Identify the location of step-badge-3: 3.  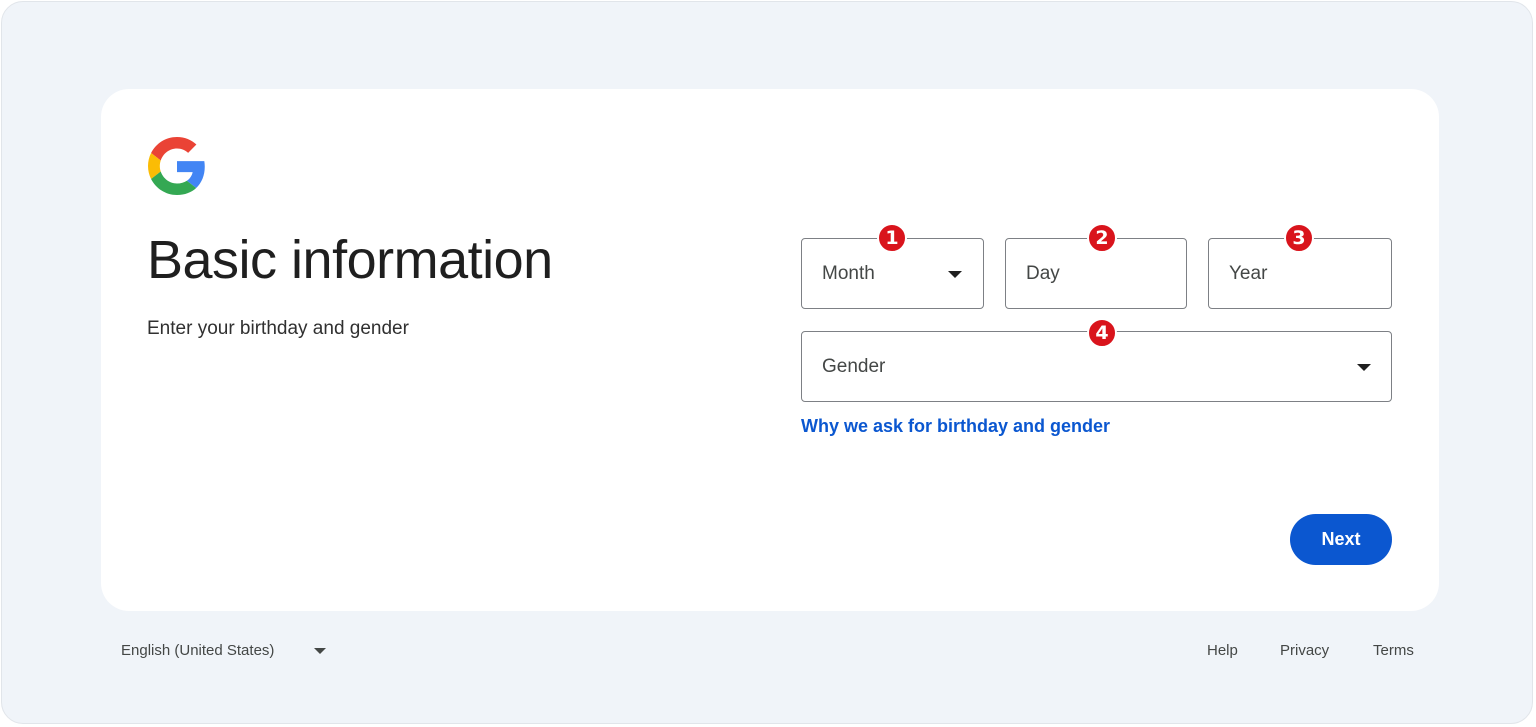
(1299, 238).